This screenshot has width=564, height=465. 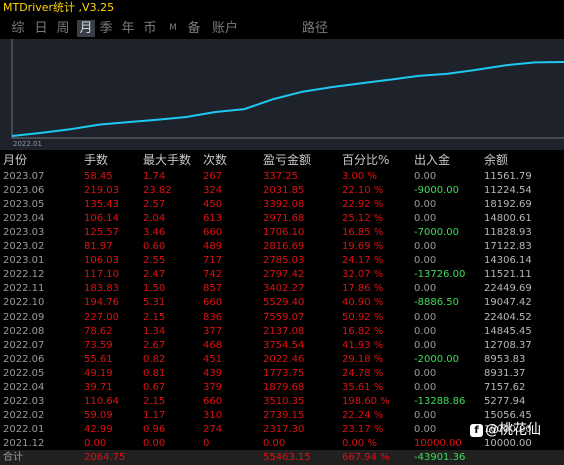 I want to click on cell-balance: 11521.11, so click(x=508, y=275).